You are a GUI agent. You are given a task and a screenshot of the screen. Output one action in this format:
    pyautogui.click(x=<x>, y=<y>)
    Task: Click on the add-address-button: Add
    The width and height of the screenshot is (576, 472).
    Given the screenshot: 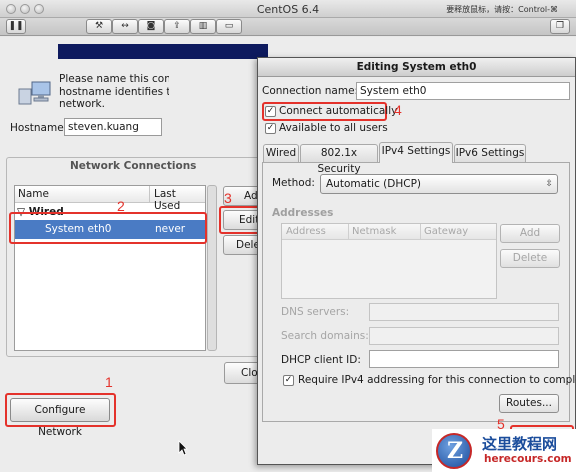 What is the action you would take?
    pyautogui.click(x=530, y=233)
    